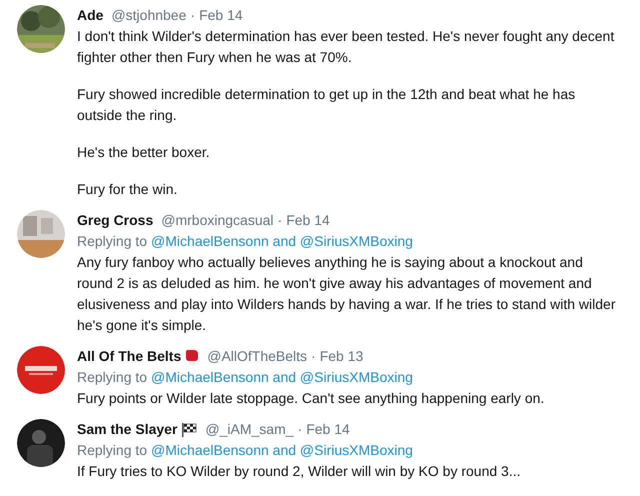  Describe the element at coordinates (192, 356) in the screenshot. I see `boxing-glove-icon` at that location.